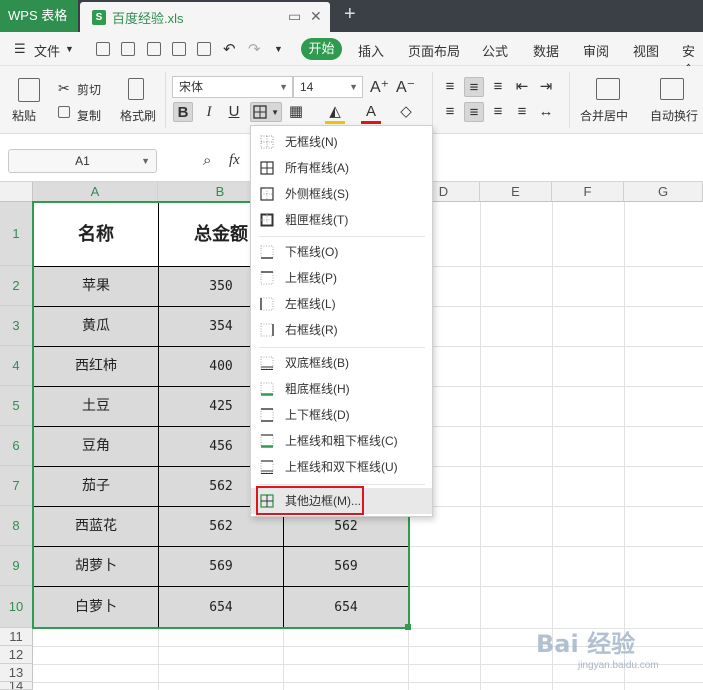 The image size is (703, 690). What do you see at coordinates (278, 49) in the screenshot?
I see `quick-access-dropdown-icon: ▼` at bounding box center [278, 49].